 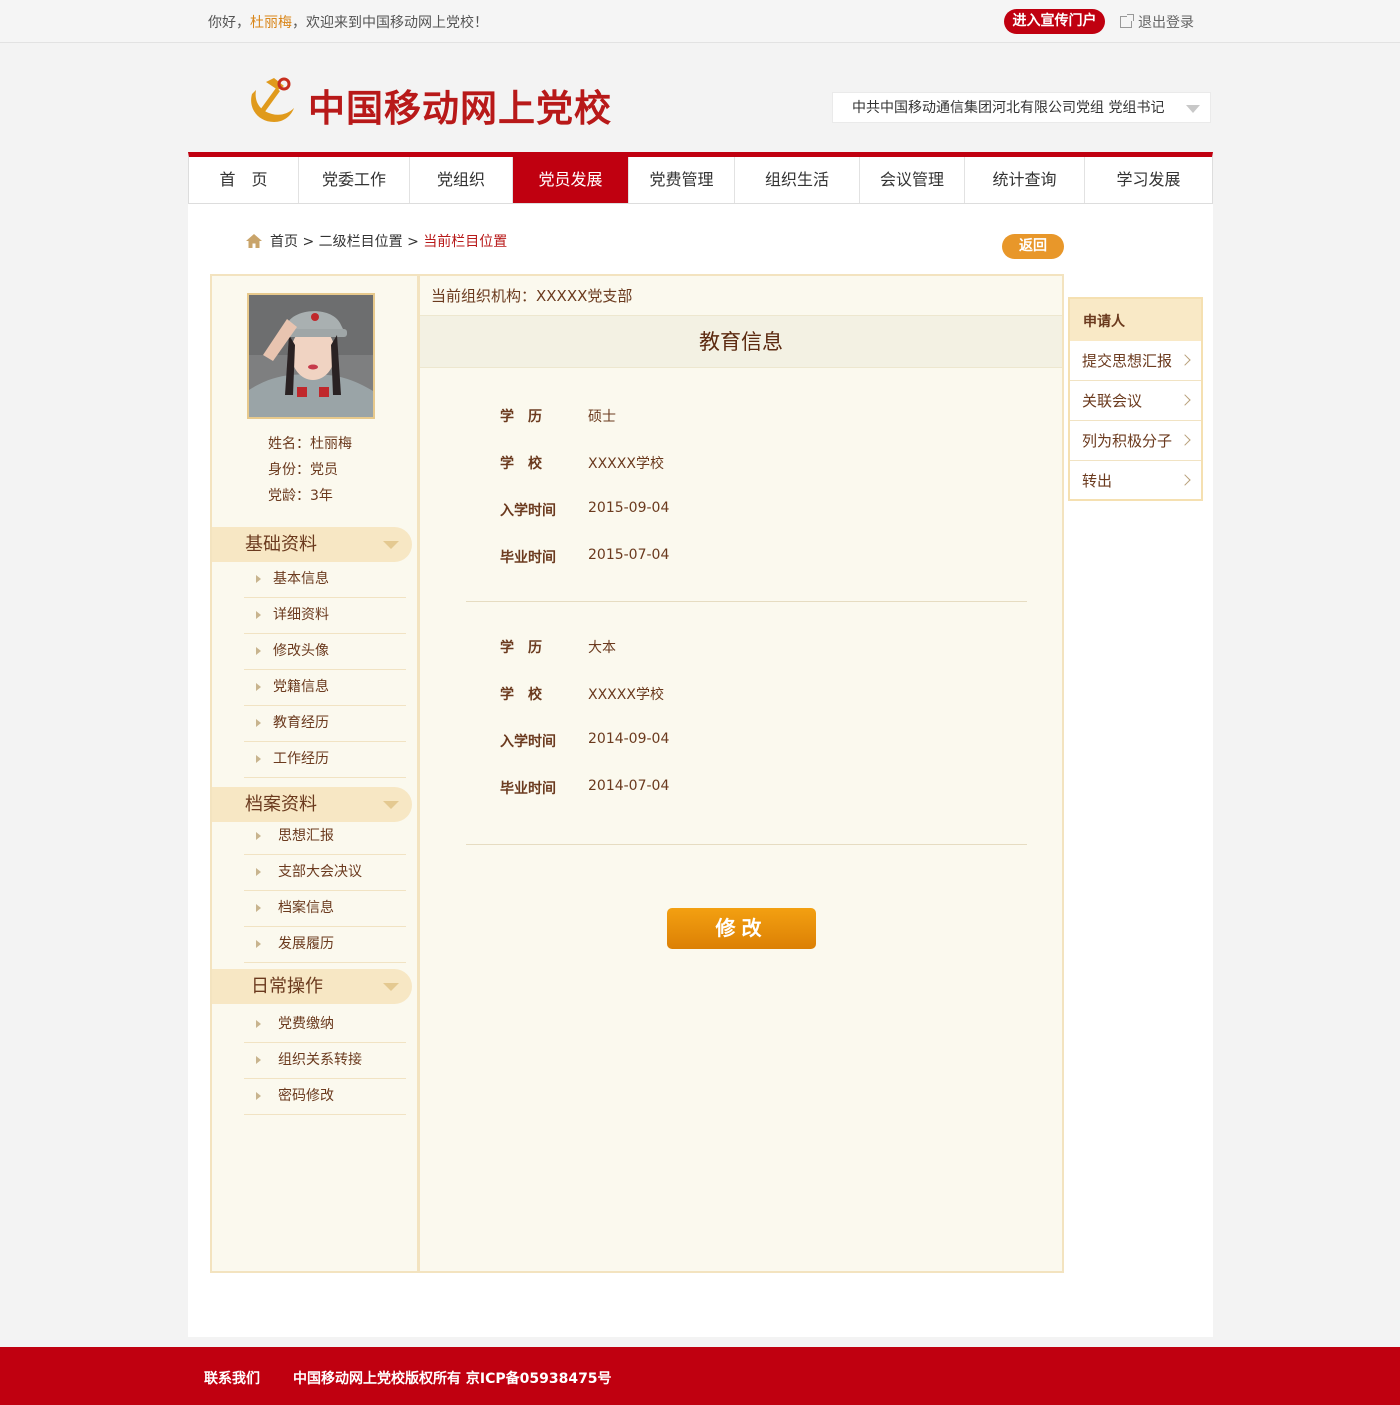 I want to click on sidebar-item-work-history: 工作经历, so click(x=325, y=760).